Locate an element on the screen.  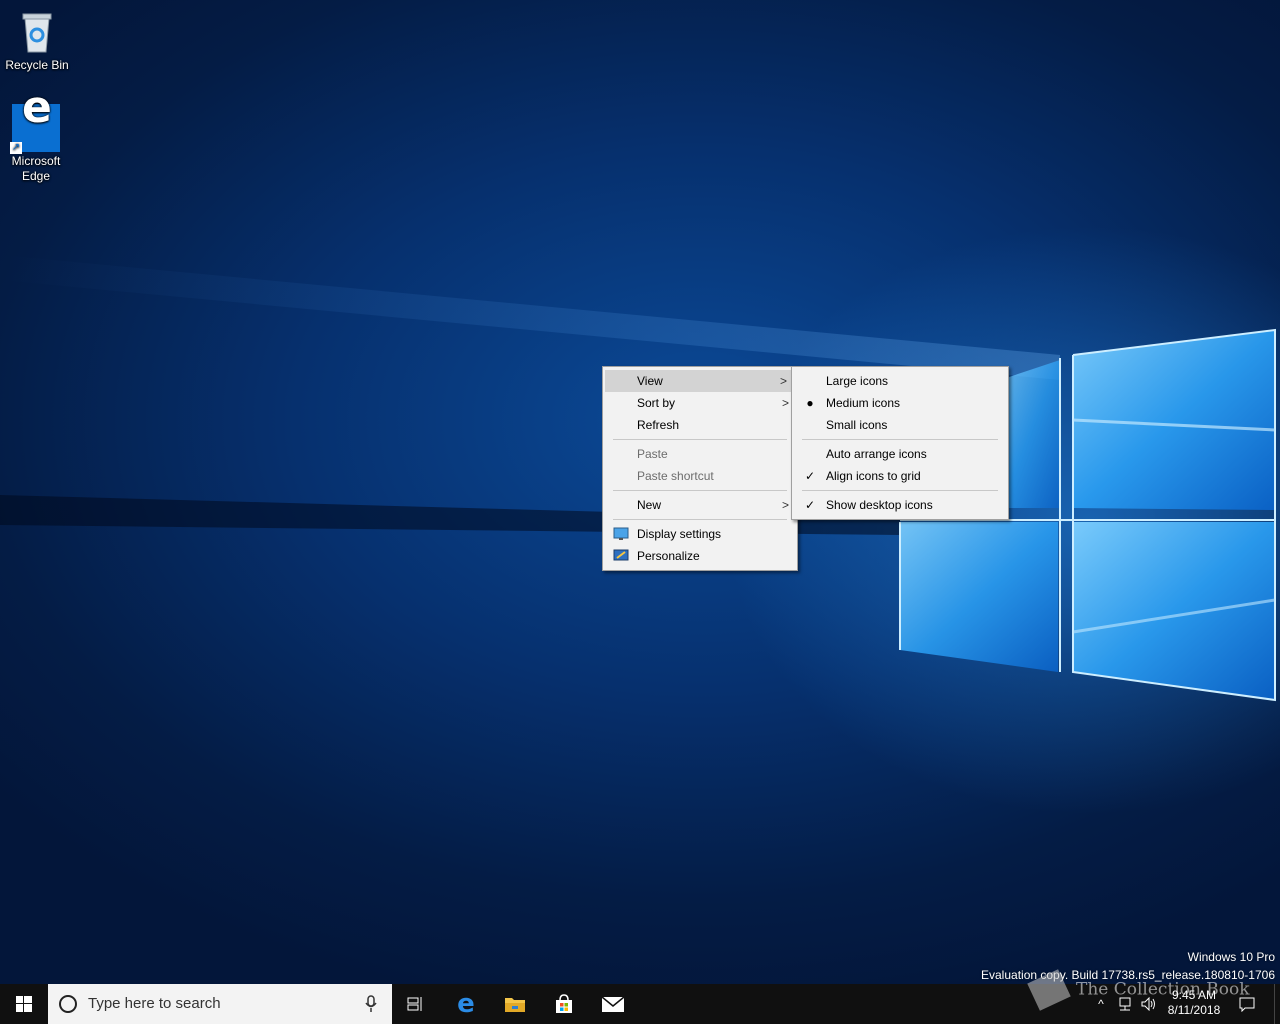
menu-item-label: Medium icons is located at coordinates (863, 403).